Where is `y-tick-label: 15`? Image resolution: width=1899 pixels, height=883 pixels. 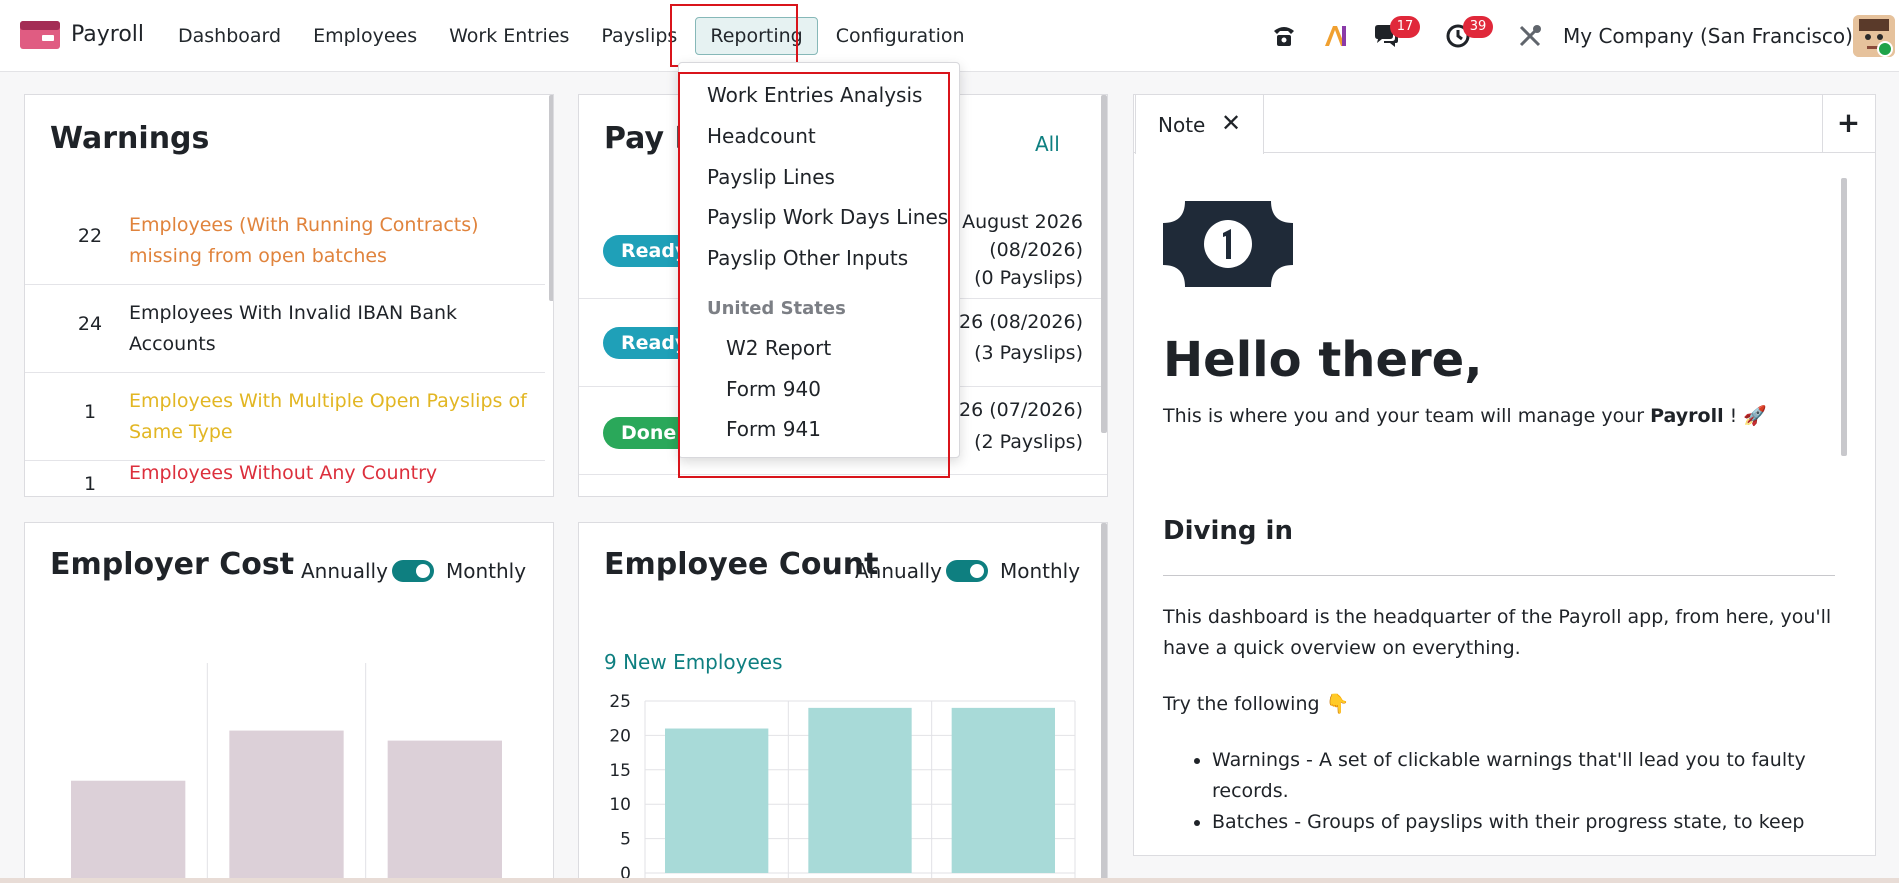
y-tick-label: 15 is located at coordinates (620, 771).